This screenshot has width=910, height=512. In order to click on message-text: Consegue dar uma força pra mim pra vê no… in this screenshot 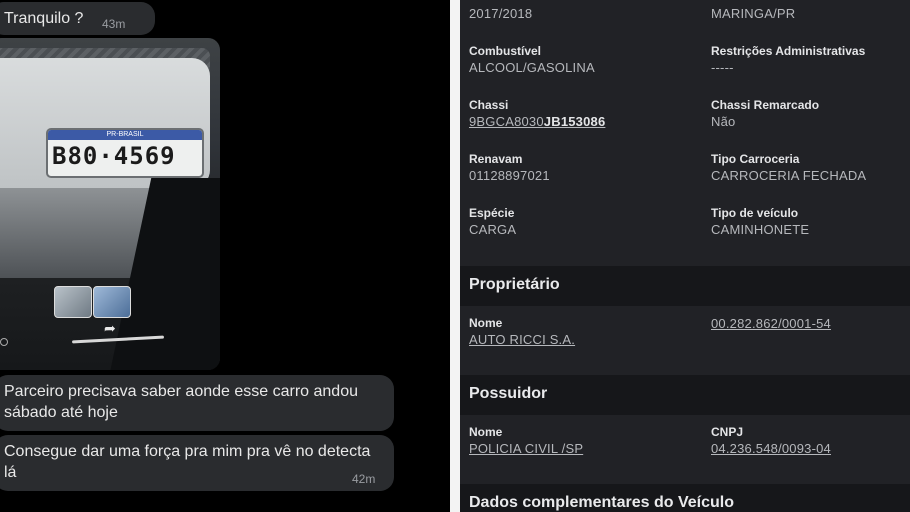, I will do `click(187, 462)`.